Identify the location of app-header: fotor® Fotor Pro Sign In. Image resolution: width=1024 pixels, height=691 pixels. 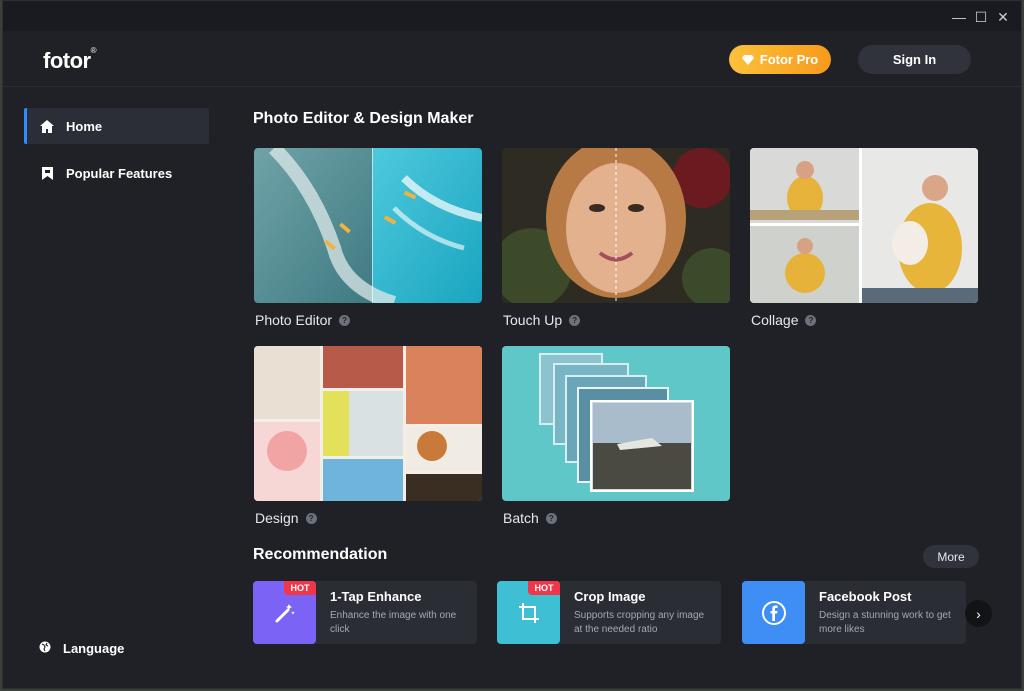
(512, 59).